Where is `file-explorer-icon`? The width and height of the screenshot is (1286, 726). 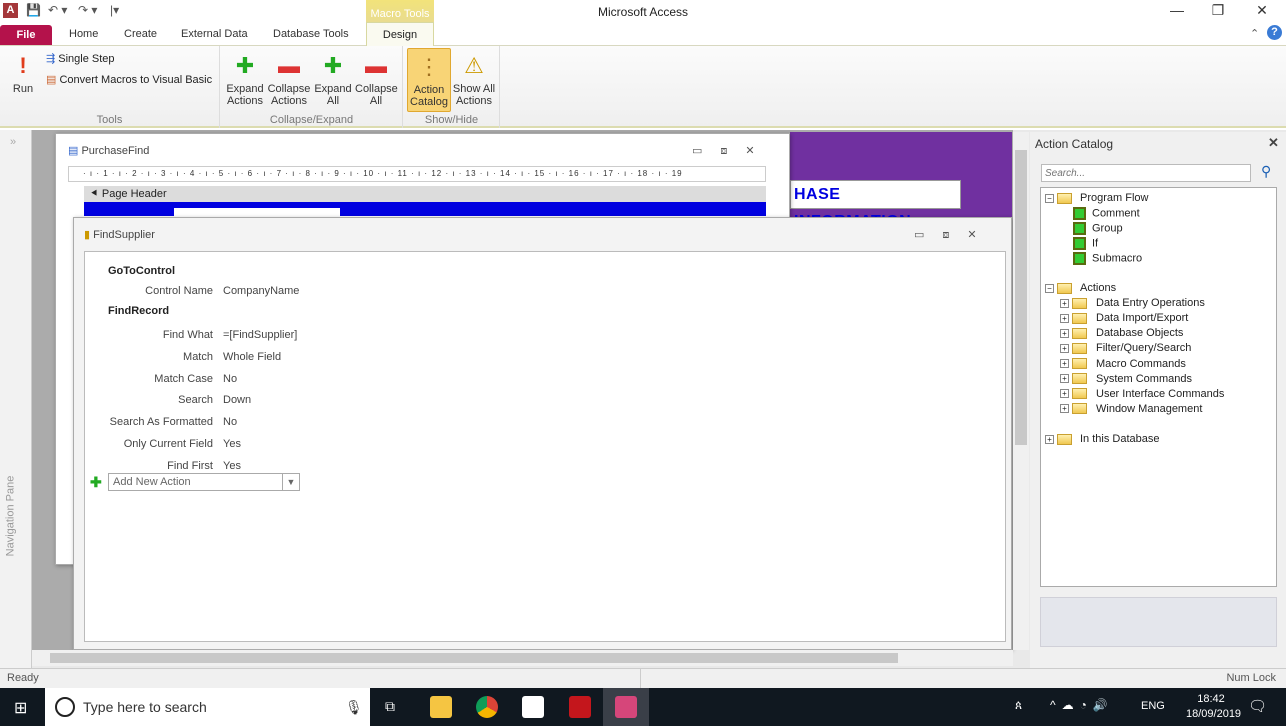 file-explorer-icon is located at coordinates (441, 707).